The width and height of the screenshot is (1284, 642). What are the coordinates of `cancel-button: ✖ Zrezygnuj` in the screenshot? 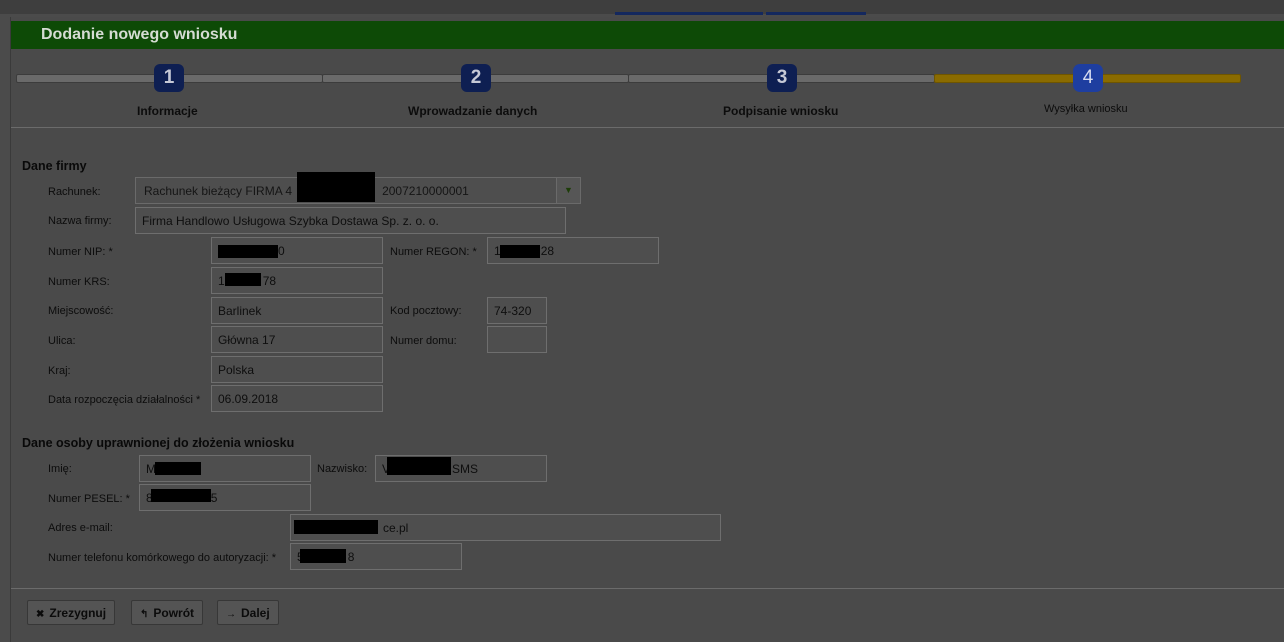 It's located at (71, 612).